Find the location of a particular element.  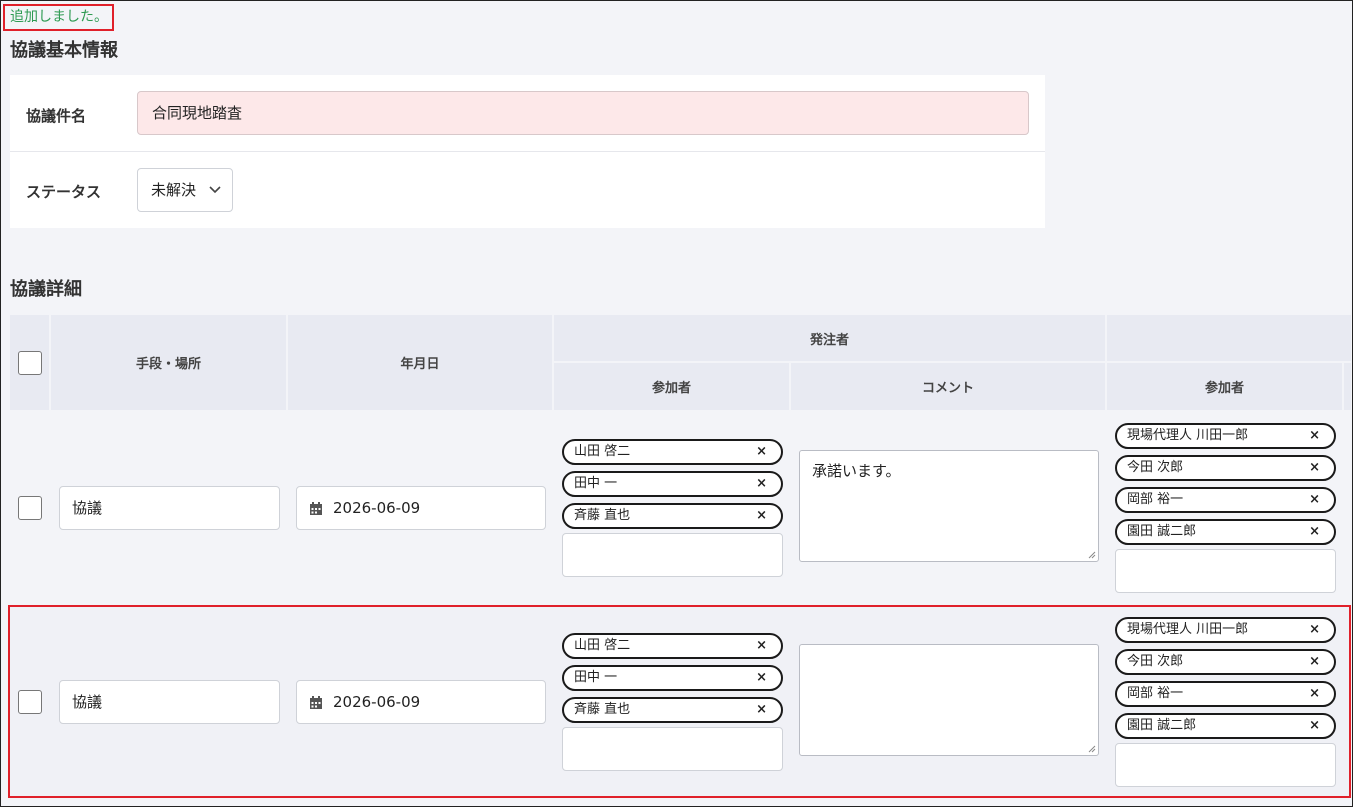

status-select: 未解決 is located at coordinates (185, 190).